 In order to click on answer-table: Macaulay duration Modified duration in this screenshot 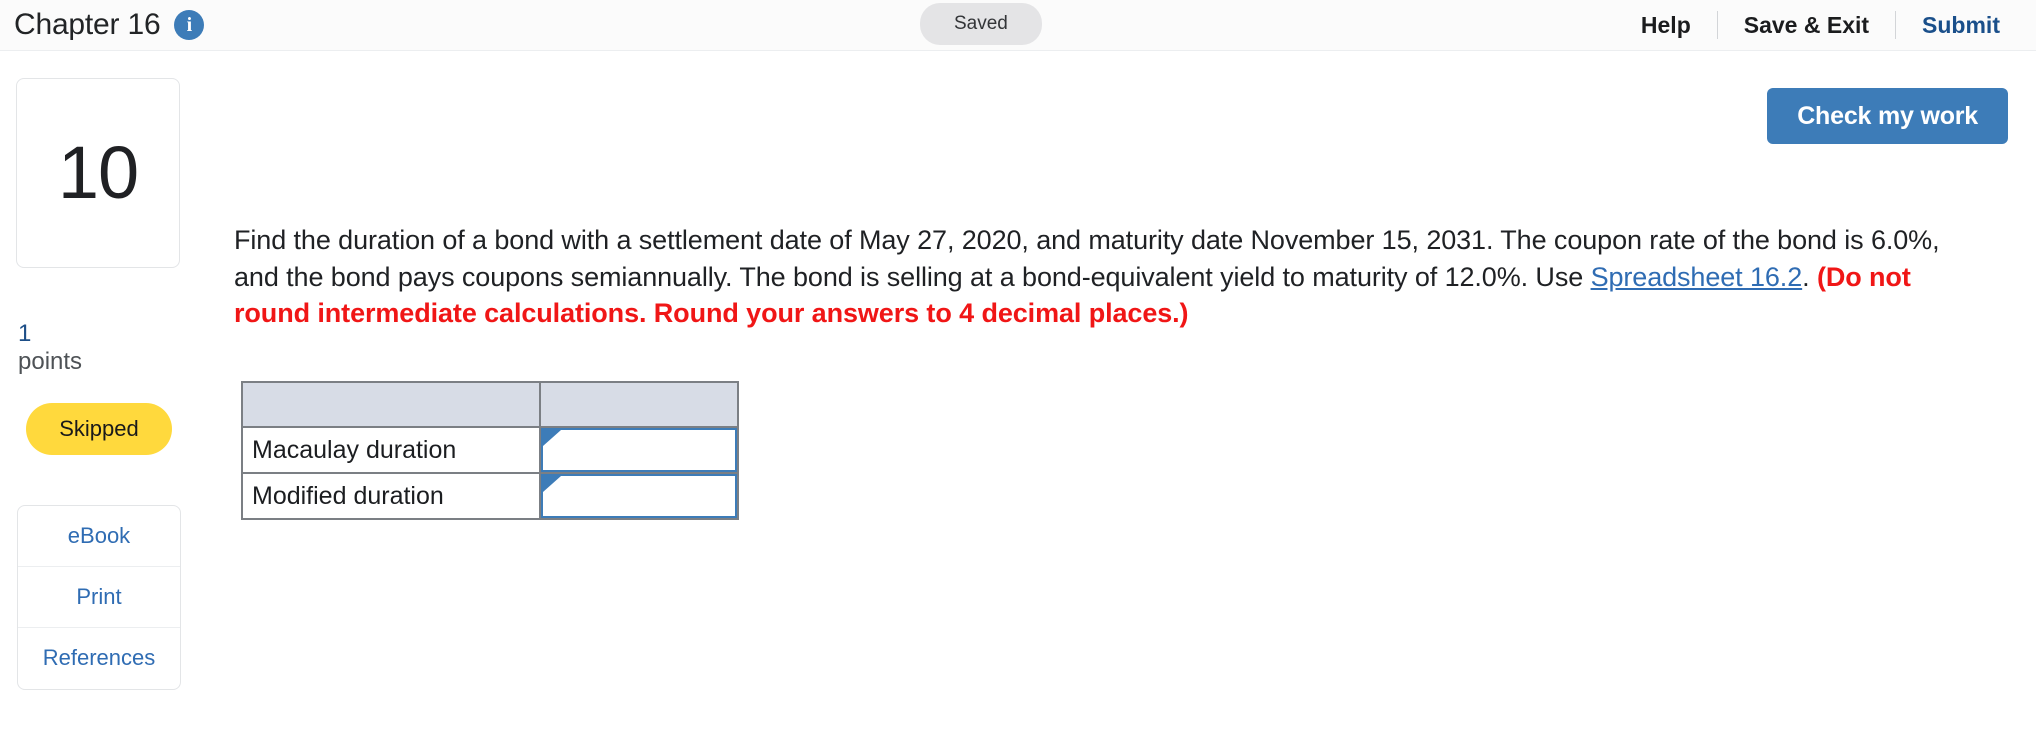, I will do `click(490, 450)`.